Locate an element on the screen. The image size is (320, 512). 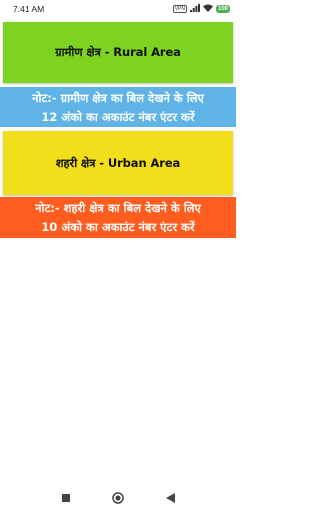
recents-square-icon is located at coordinates (66, 498).